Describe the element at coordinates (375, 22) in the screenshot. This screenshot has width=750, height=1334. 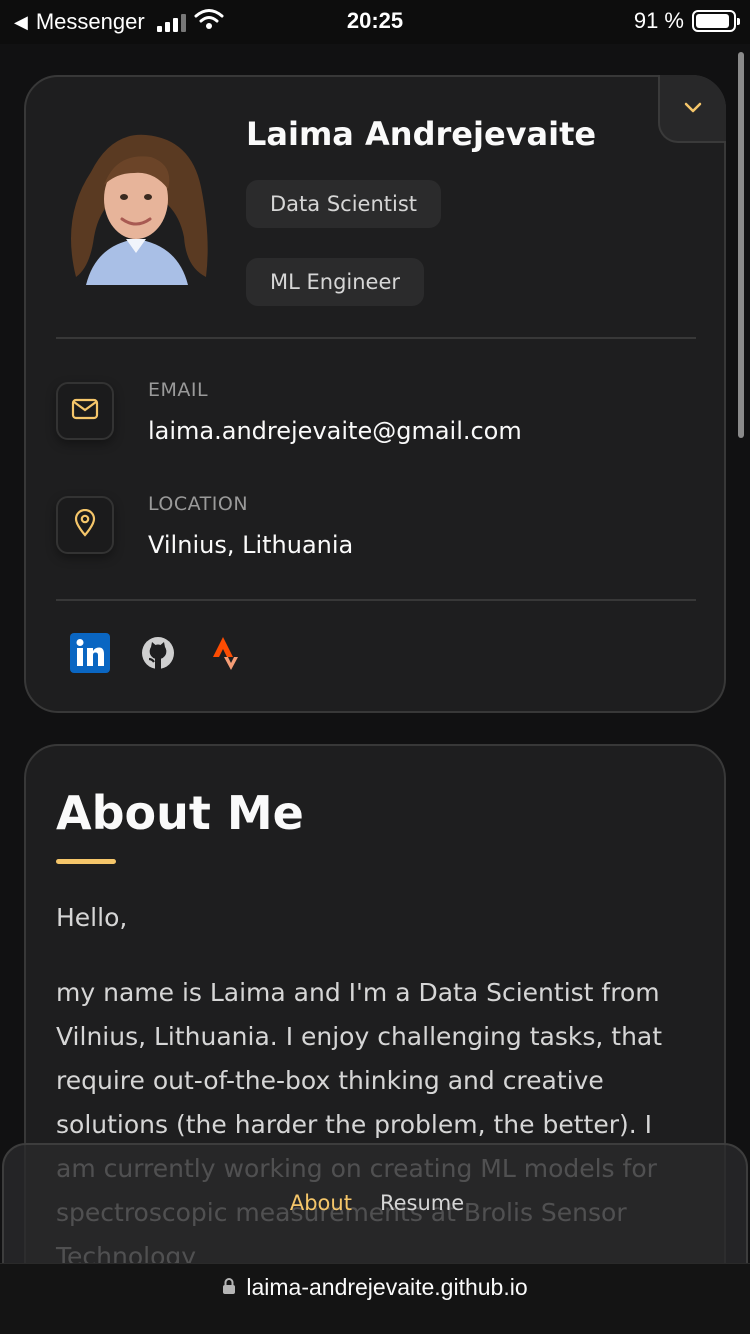
I see `status-bar: ◀ Messenger 20:25 91 %` at that location.